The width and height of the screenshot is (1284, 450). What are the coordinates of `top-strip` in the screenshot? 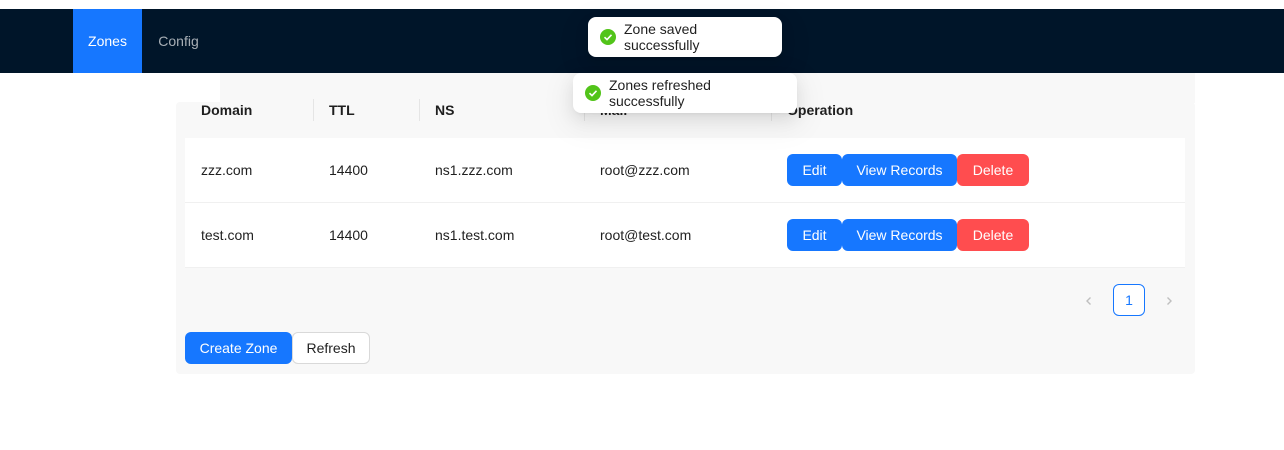 It's located at (642, 4).